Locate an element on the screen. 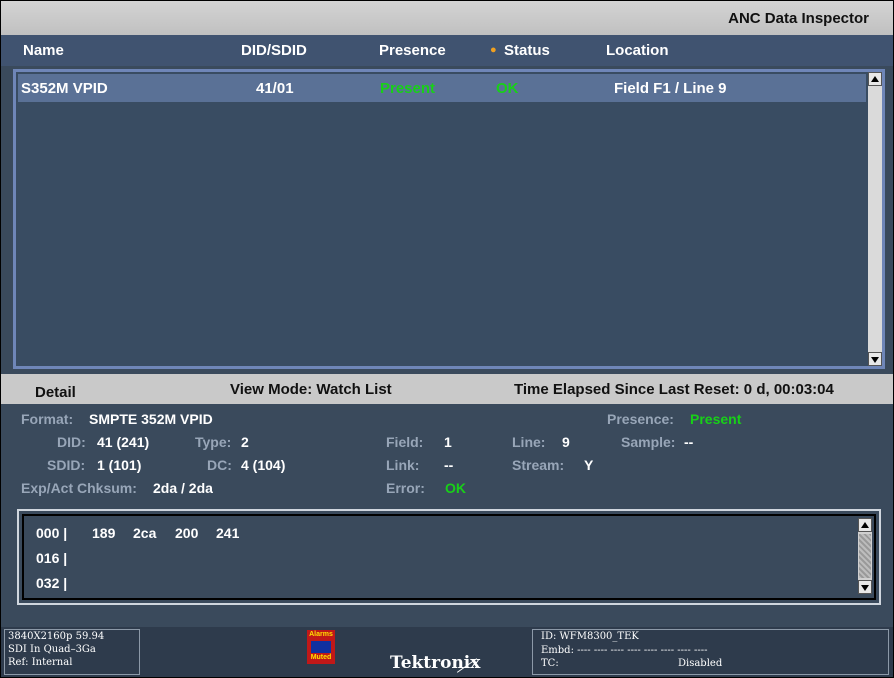 Image resolution: width=894 pixels, height=678 pixels. error-label: Error: is located at coordinates (405, 488).